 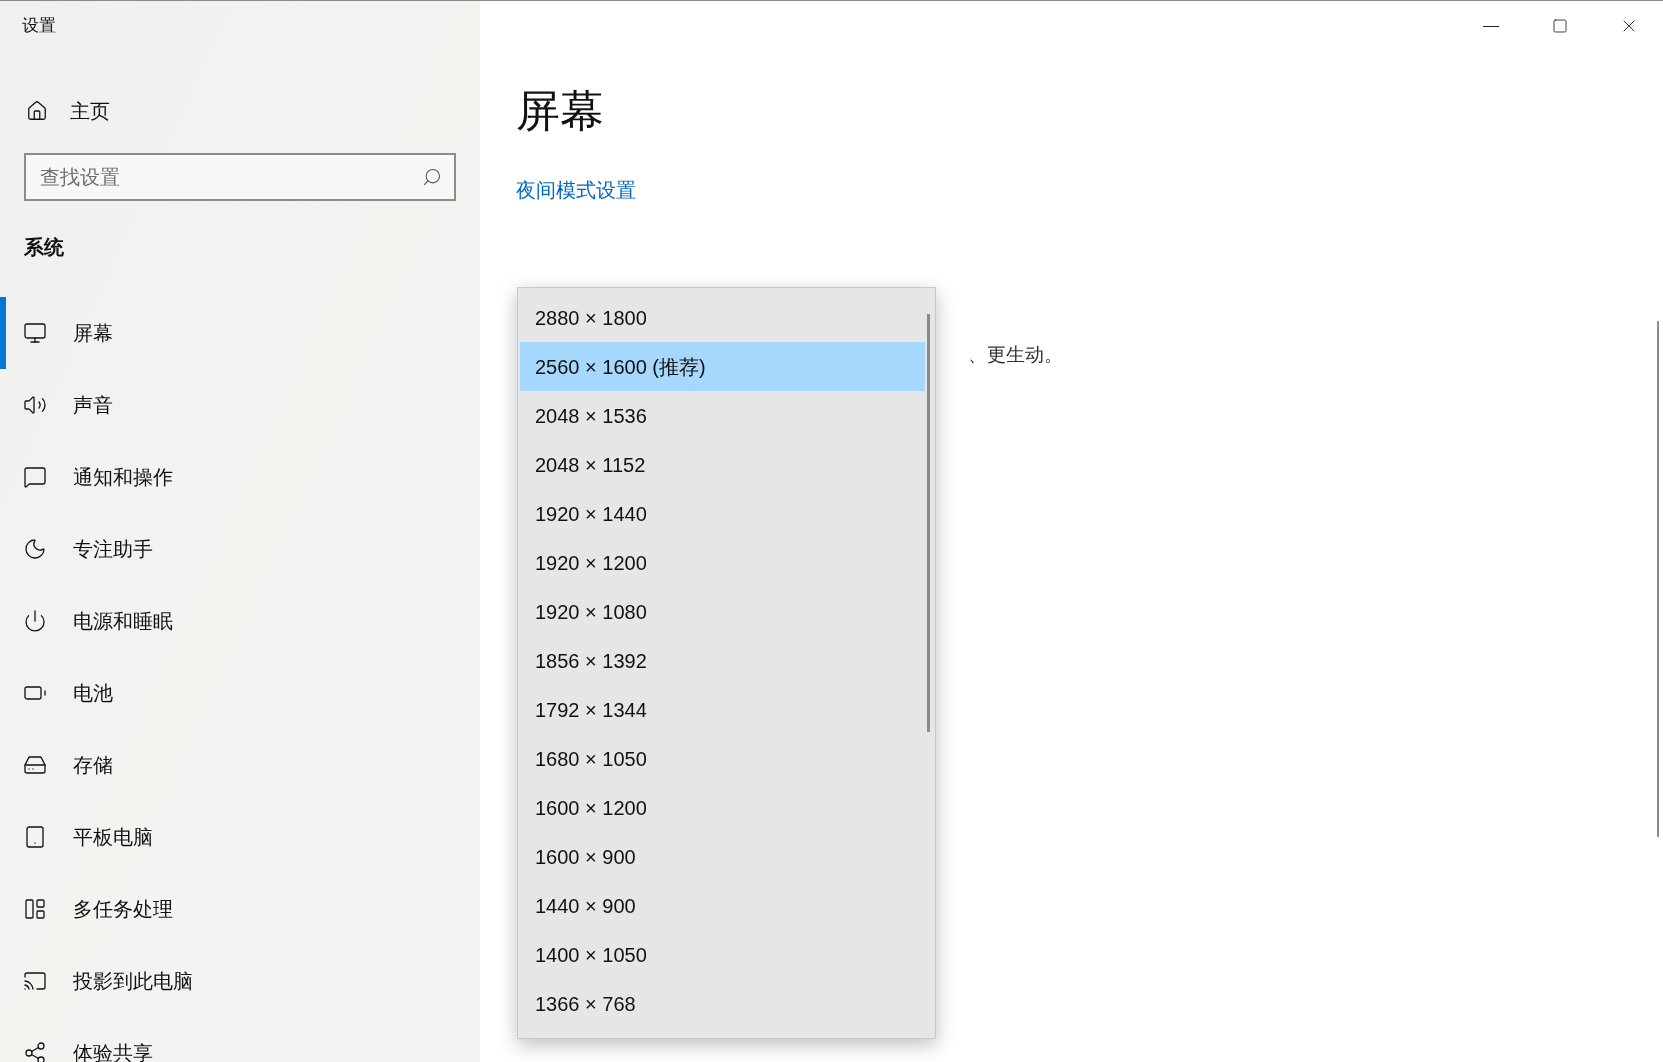 What do you see at coordinates (35, 549) in the screenshot?
I see `moon-icon` at bounding box center [35, 549].